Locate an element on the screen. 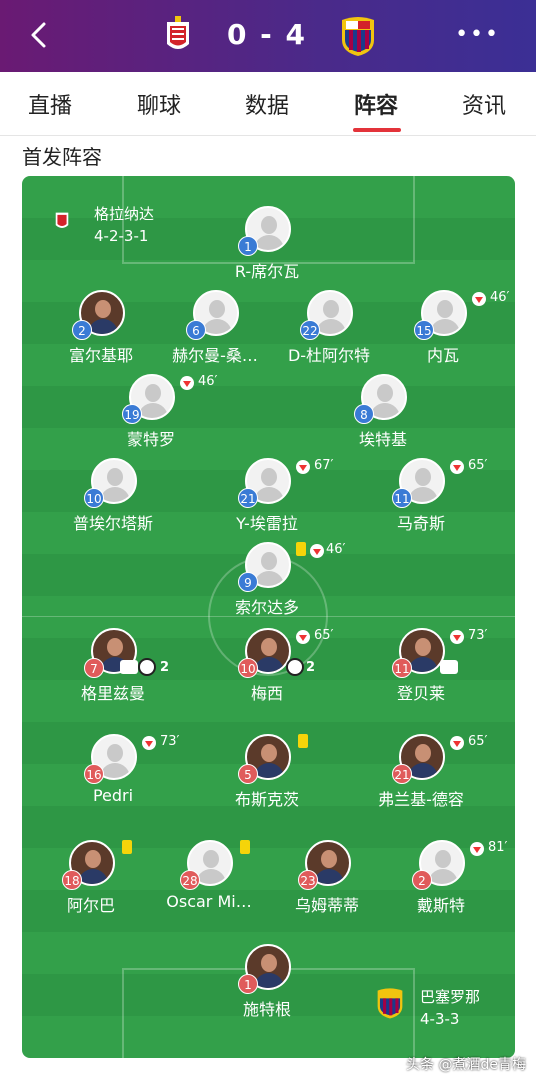 The height and width of the screenshot is (1080, 536). home-player: 8 埃特基 is located at coordinates (383, 414).